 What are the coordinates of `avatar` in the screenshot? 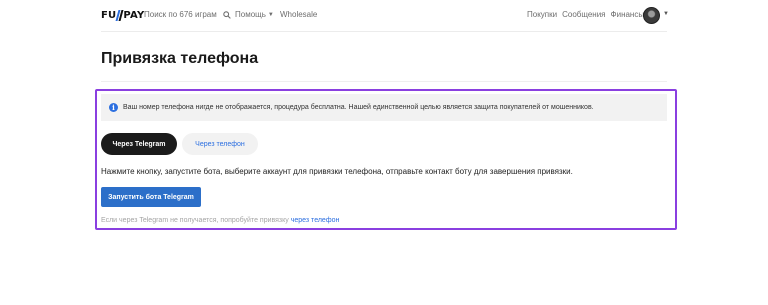 It's located at (651, 15).